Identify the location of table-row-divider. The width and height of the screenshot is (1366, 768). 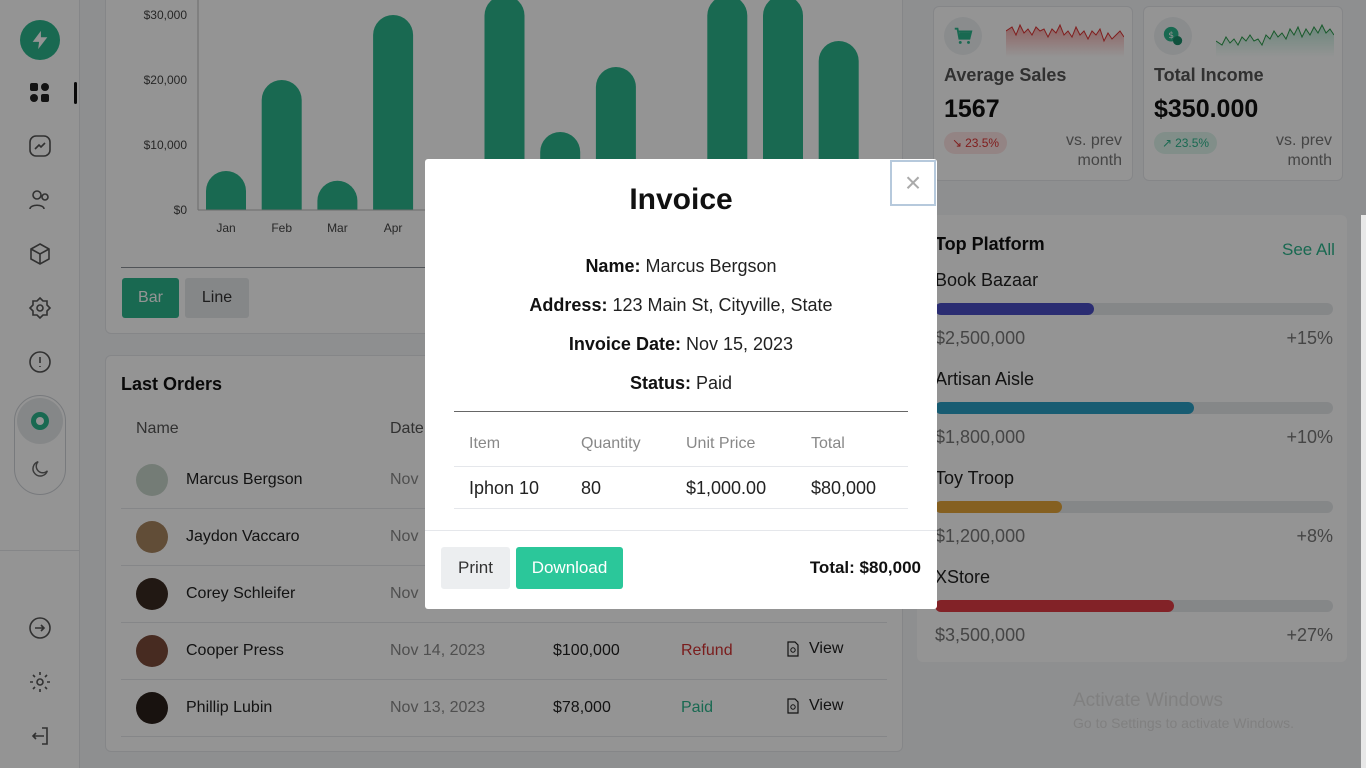
(681, 508).